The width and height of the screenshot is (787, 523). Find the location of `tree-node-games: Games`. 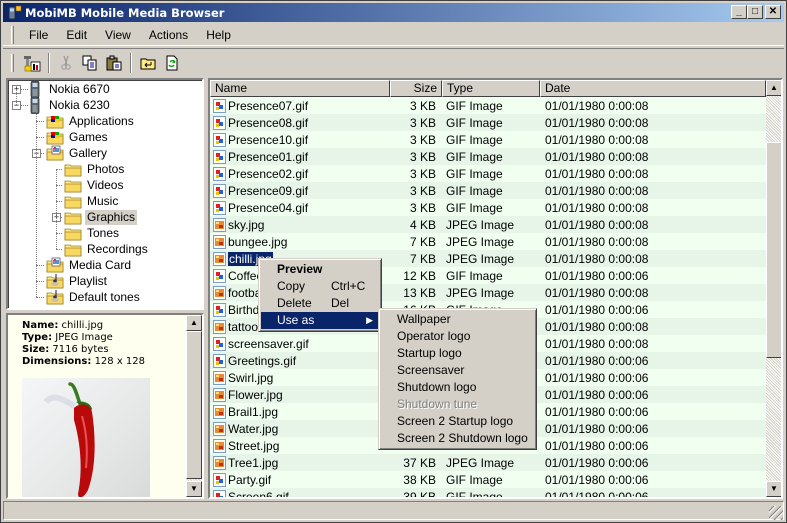

tree-node-games: Games is located at coordinates (78, 137).